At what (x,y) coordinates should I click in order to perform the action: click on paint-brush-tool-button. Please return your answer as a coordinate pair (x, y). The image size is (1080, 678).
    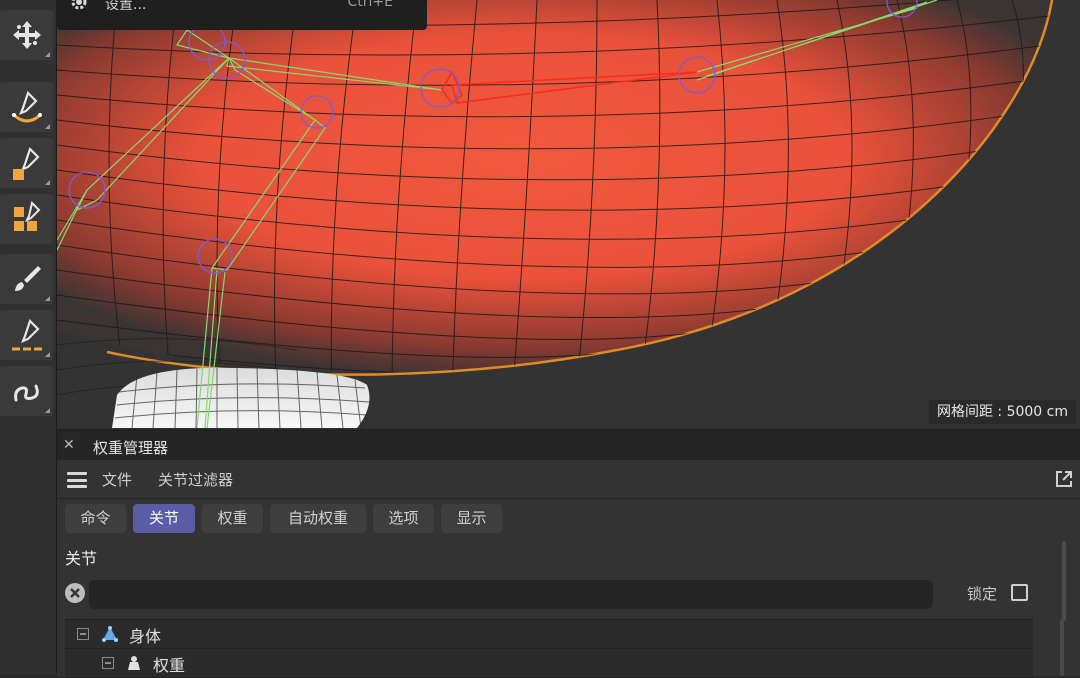
    Looking at the image, I should click on (26, 279).